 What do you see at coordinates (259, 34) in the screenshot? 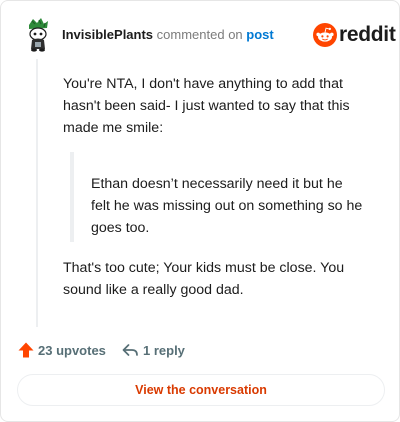
I see `post-link: post` at bounding box center [259, 34].